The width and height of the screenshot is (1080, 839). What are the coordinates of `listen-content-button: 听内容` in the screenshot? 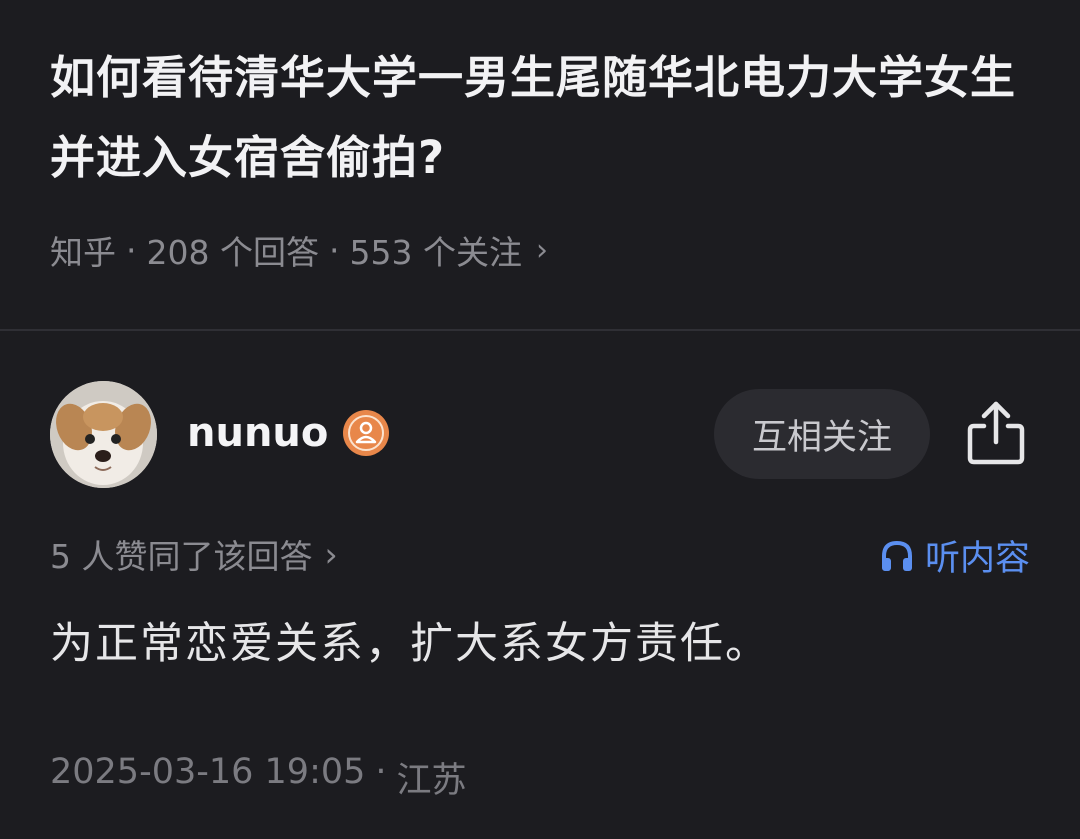 It's located at (954, 555).